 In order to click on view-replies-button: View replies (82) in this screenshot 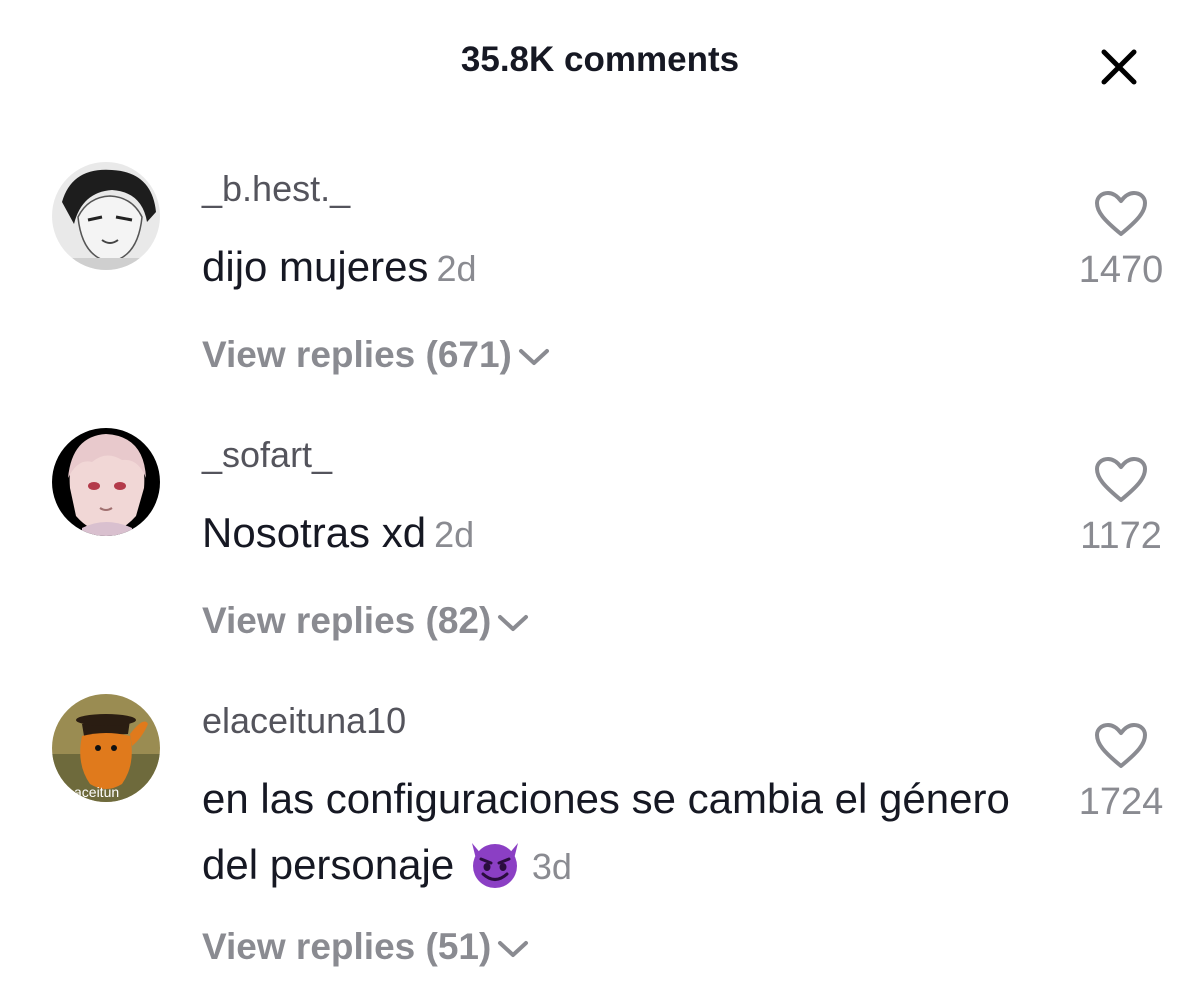, I will do `click(365, 621)`.